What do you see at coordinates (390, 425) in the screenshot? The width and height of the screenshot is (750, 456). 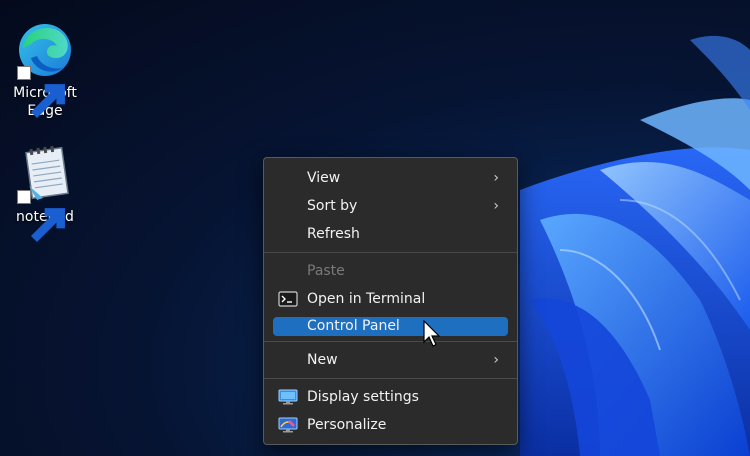 I see `menu-item-personalize: Personalize` at bounding box center [390, 425].